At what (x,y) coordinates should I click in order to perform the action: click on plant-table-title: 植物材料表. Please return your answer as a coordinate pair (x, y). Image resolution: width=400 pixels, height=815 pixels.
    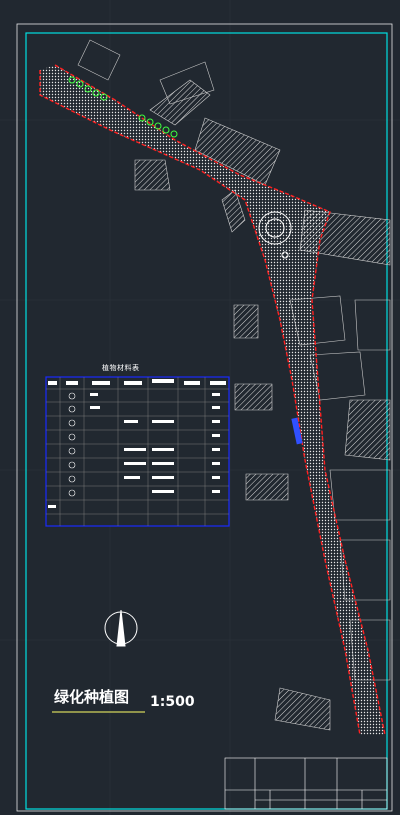
    Looking at the image, I should click on (121, 368).